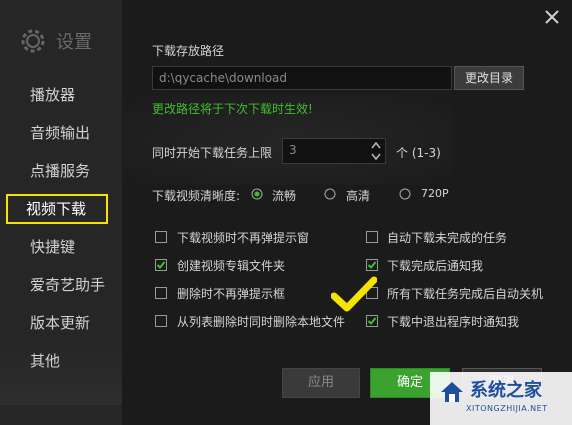 Image resolution: width=572 pixels, height=425 pixels. I want to click on notify-on-exit-label: 下载中退出程序时通知我, so click(453, 322).